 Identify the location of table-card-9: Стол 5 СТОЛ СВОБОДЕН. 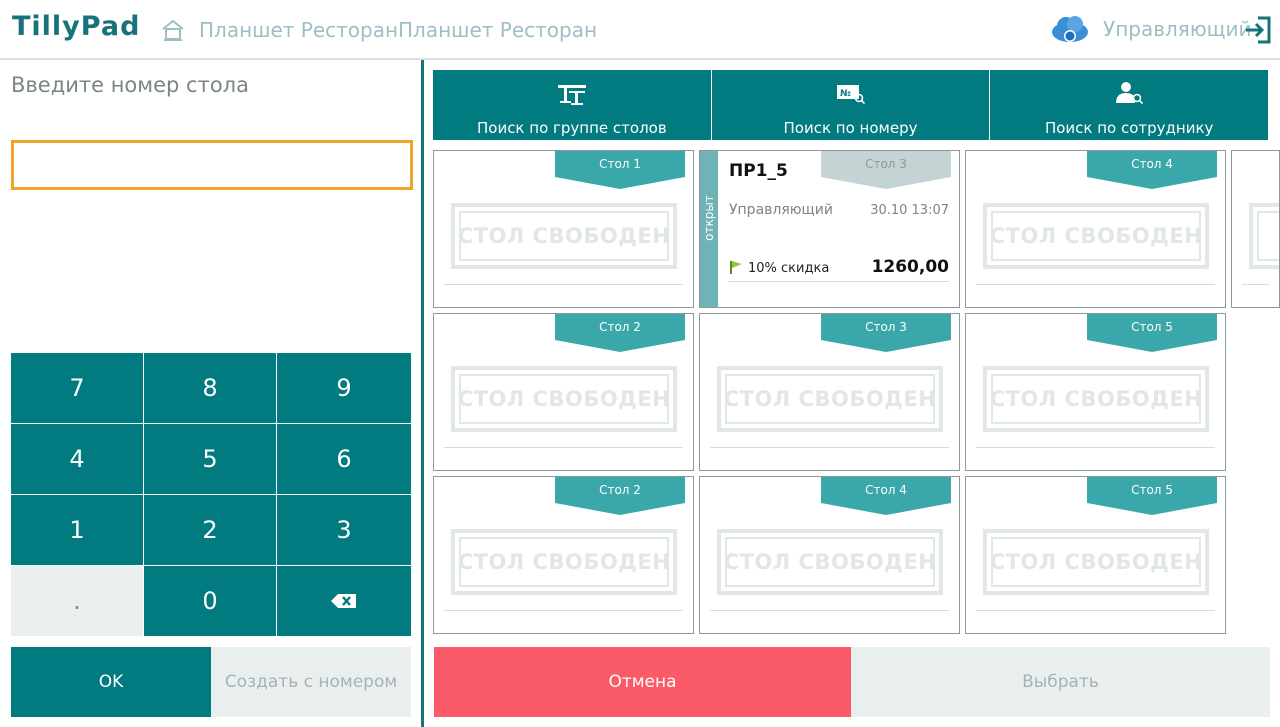
(1095, 555).